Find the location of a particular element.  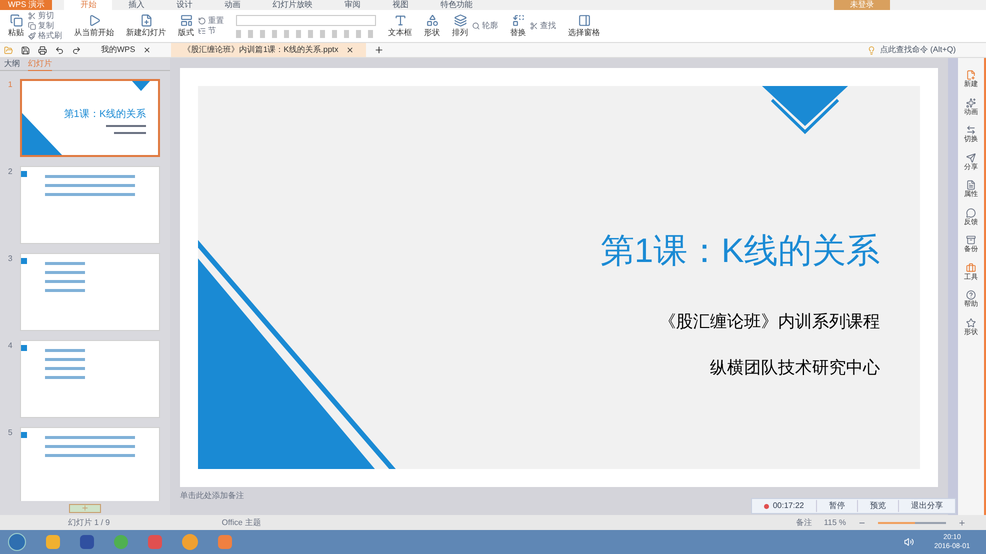

plus-icon is located at coordinates (85, 508).